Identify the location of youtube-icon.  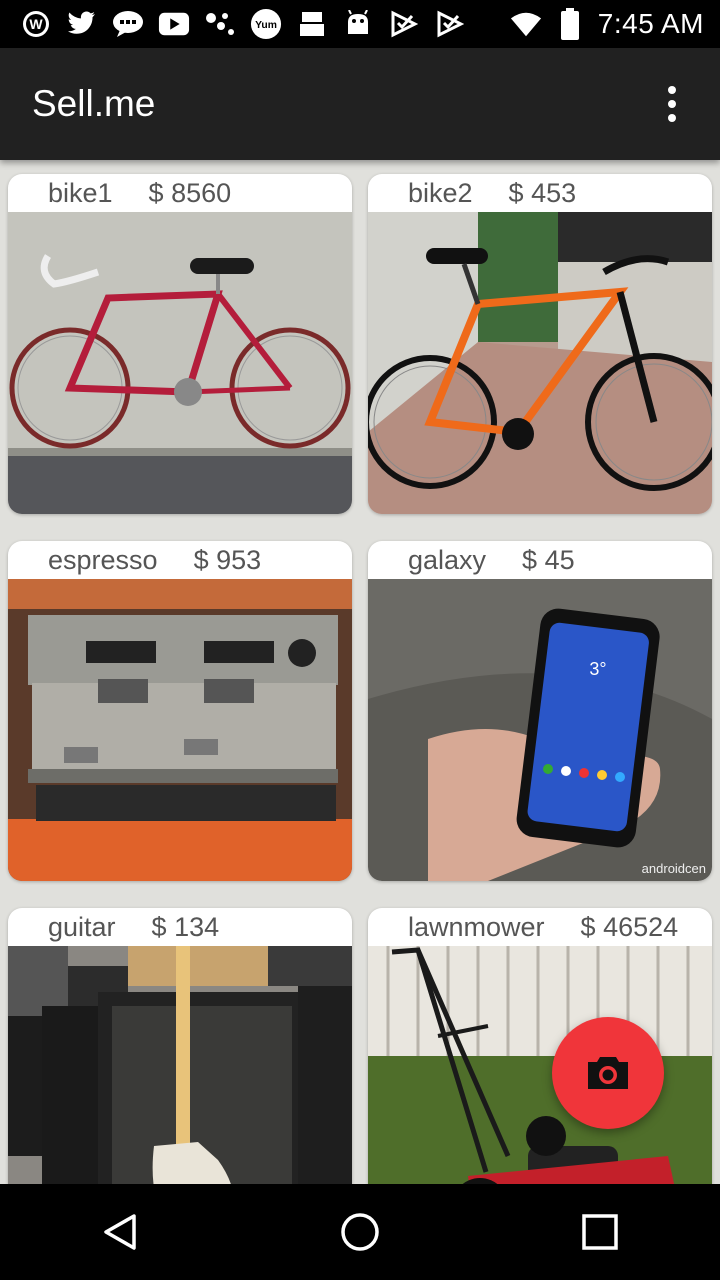
(174, 24).